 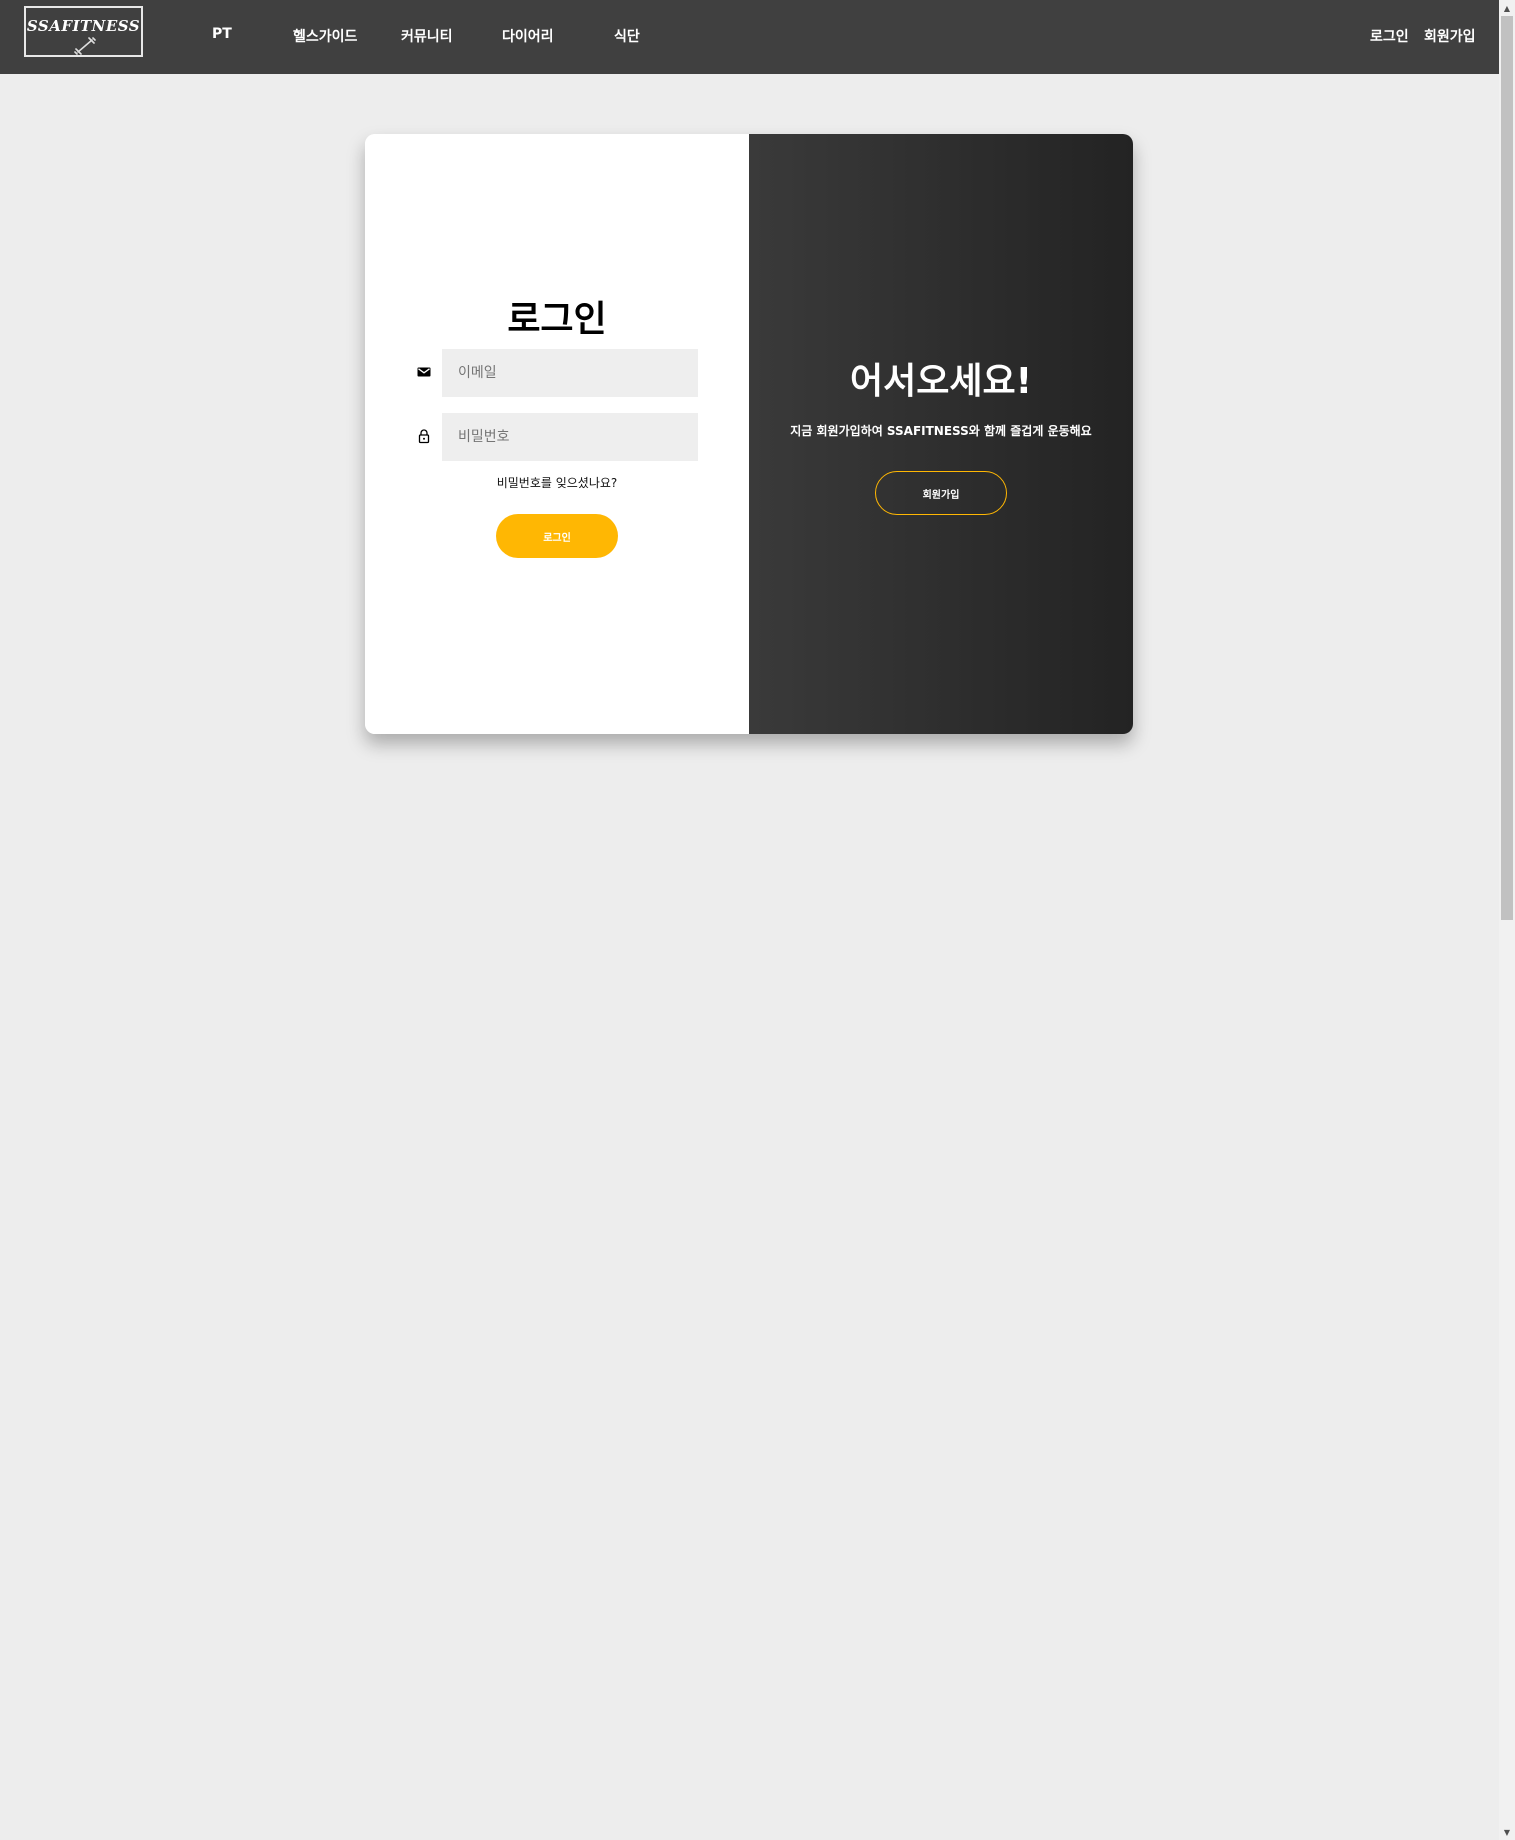 I want to click on welcome-title: 어서오세요!, so click(x=941, y=381).